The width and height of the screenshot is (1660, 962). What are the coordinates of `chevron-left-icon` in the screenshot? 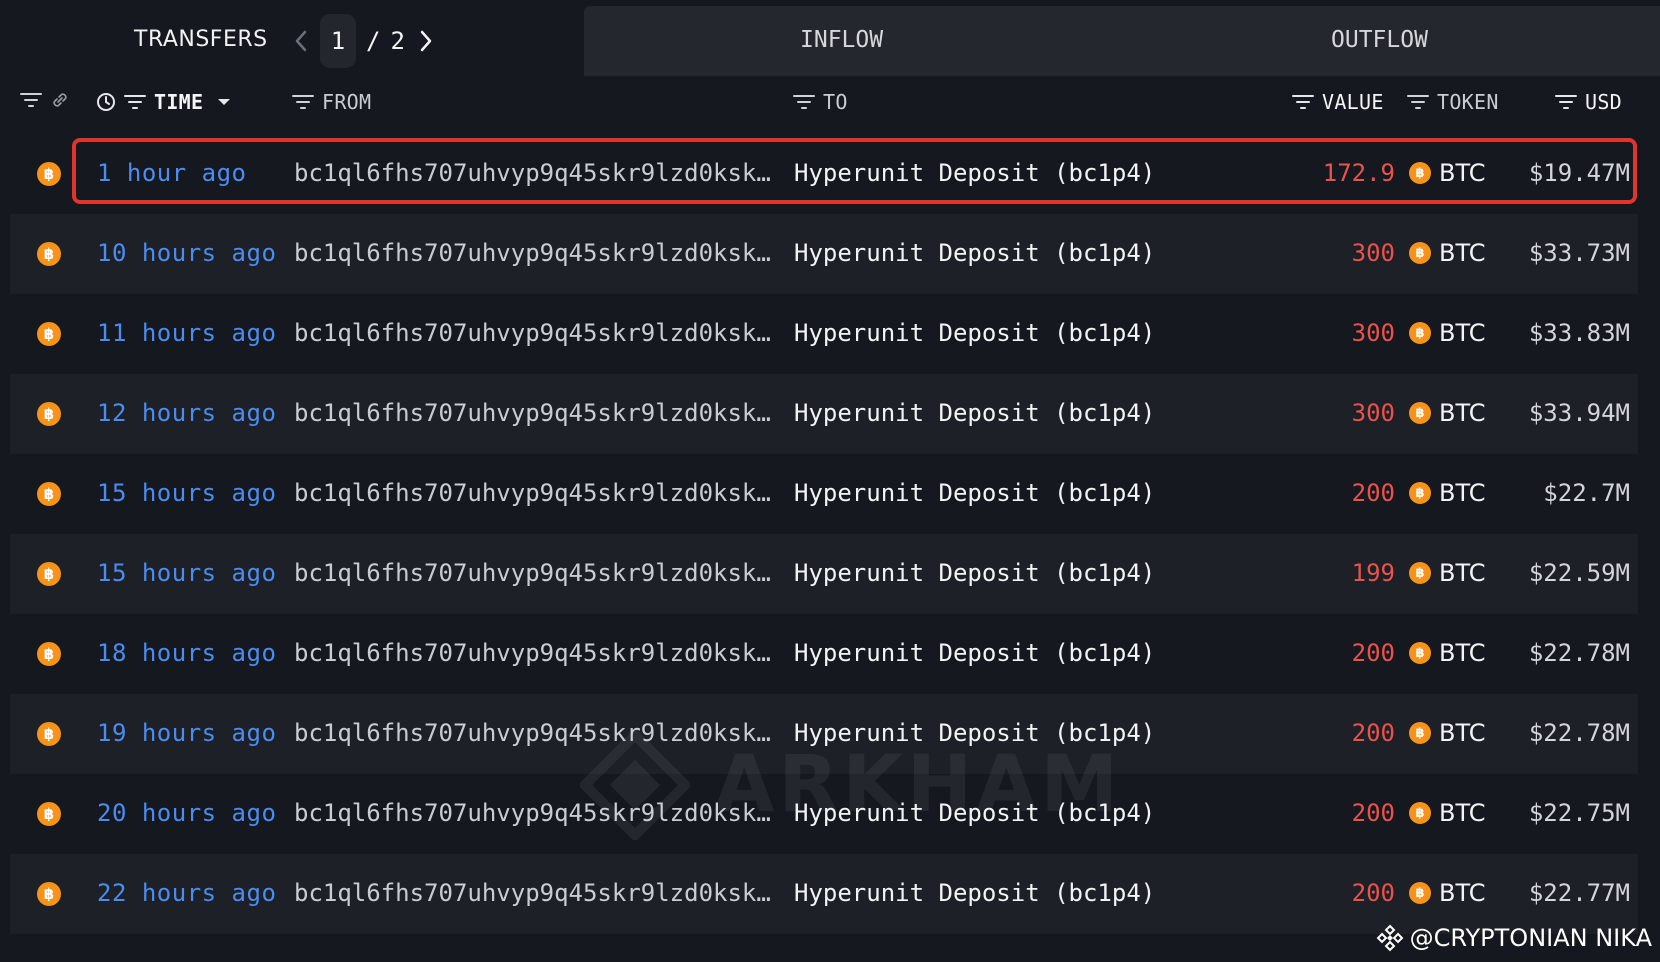 It's located at (301, 41).